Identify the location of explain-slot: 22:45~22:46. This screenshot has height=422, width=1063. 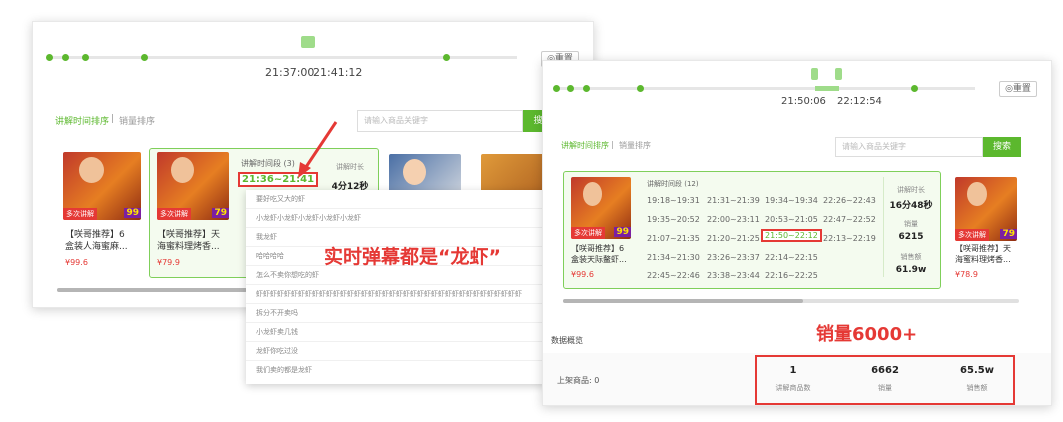
(673, 275).